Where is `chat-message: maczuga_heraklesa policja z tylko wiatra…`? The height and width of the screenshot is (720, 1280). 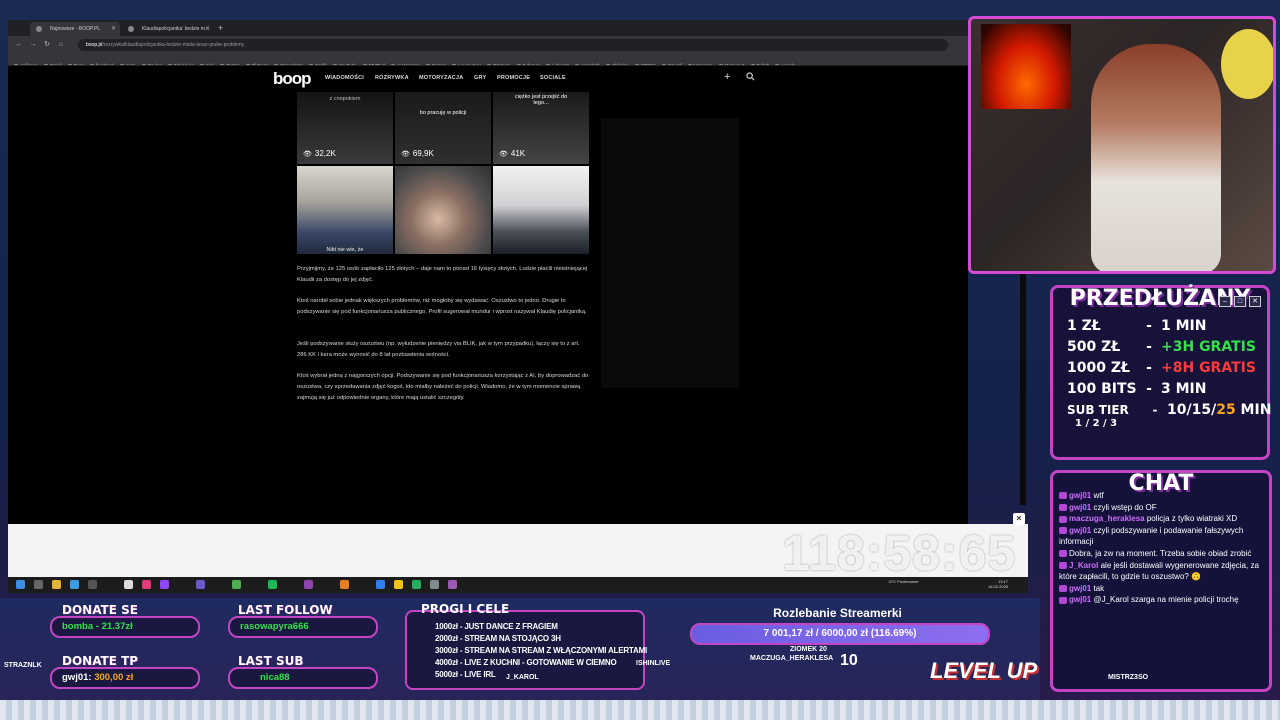 chat-message: maczuga_heraklesa policja z tylko wiatra… is located at coordinates (1164, 519).